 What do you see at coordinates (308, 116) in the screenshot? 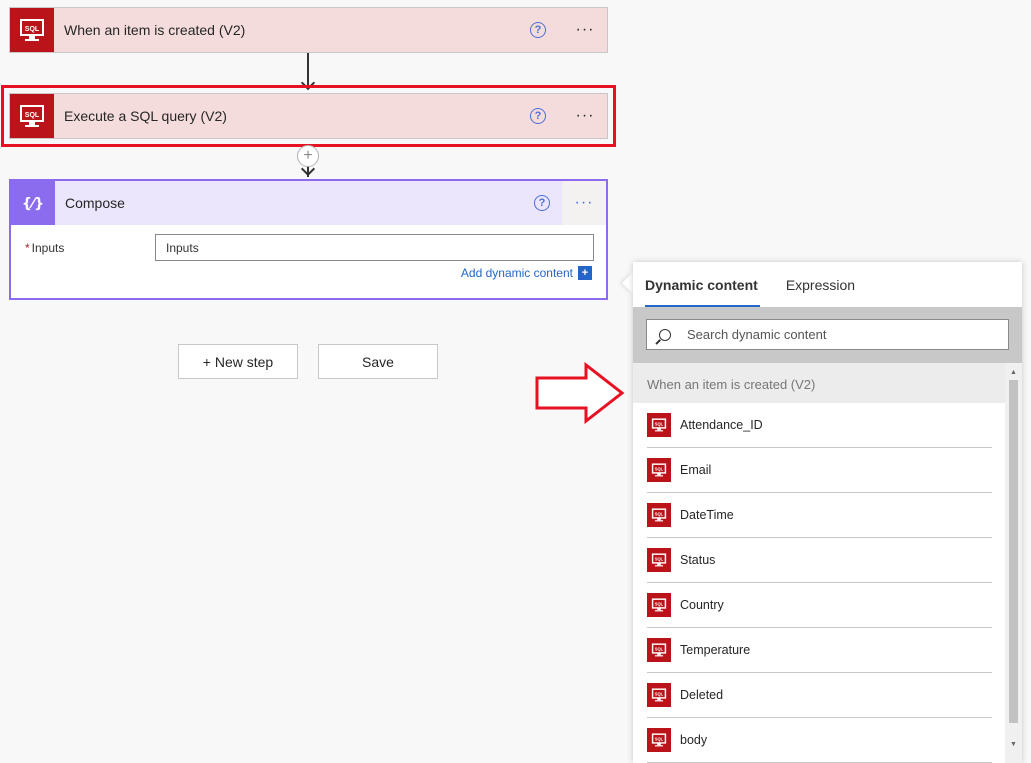
I see `highlight-annotation` at bounding box center [308, 116].